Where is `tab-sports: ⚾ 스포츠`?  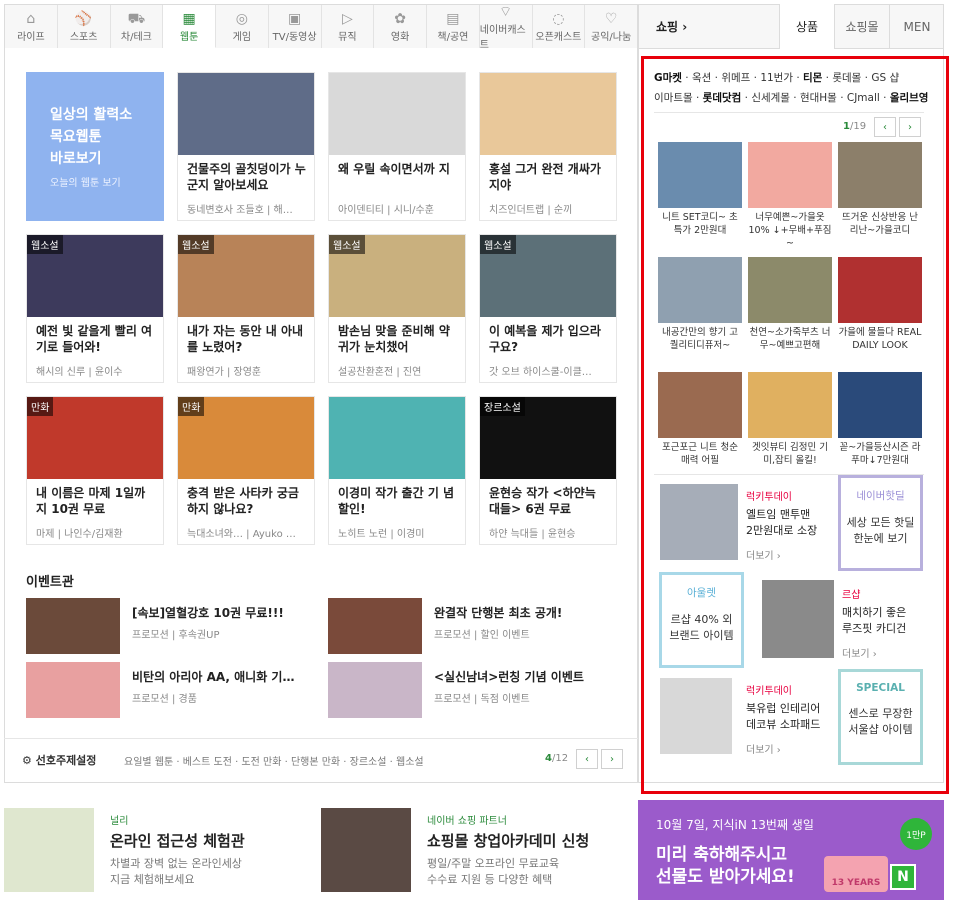 tab-sports: ⚾ 스포츠 is located at coordinates (84, 26).